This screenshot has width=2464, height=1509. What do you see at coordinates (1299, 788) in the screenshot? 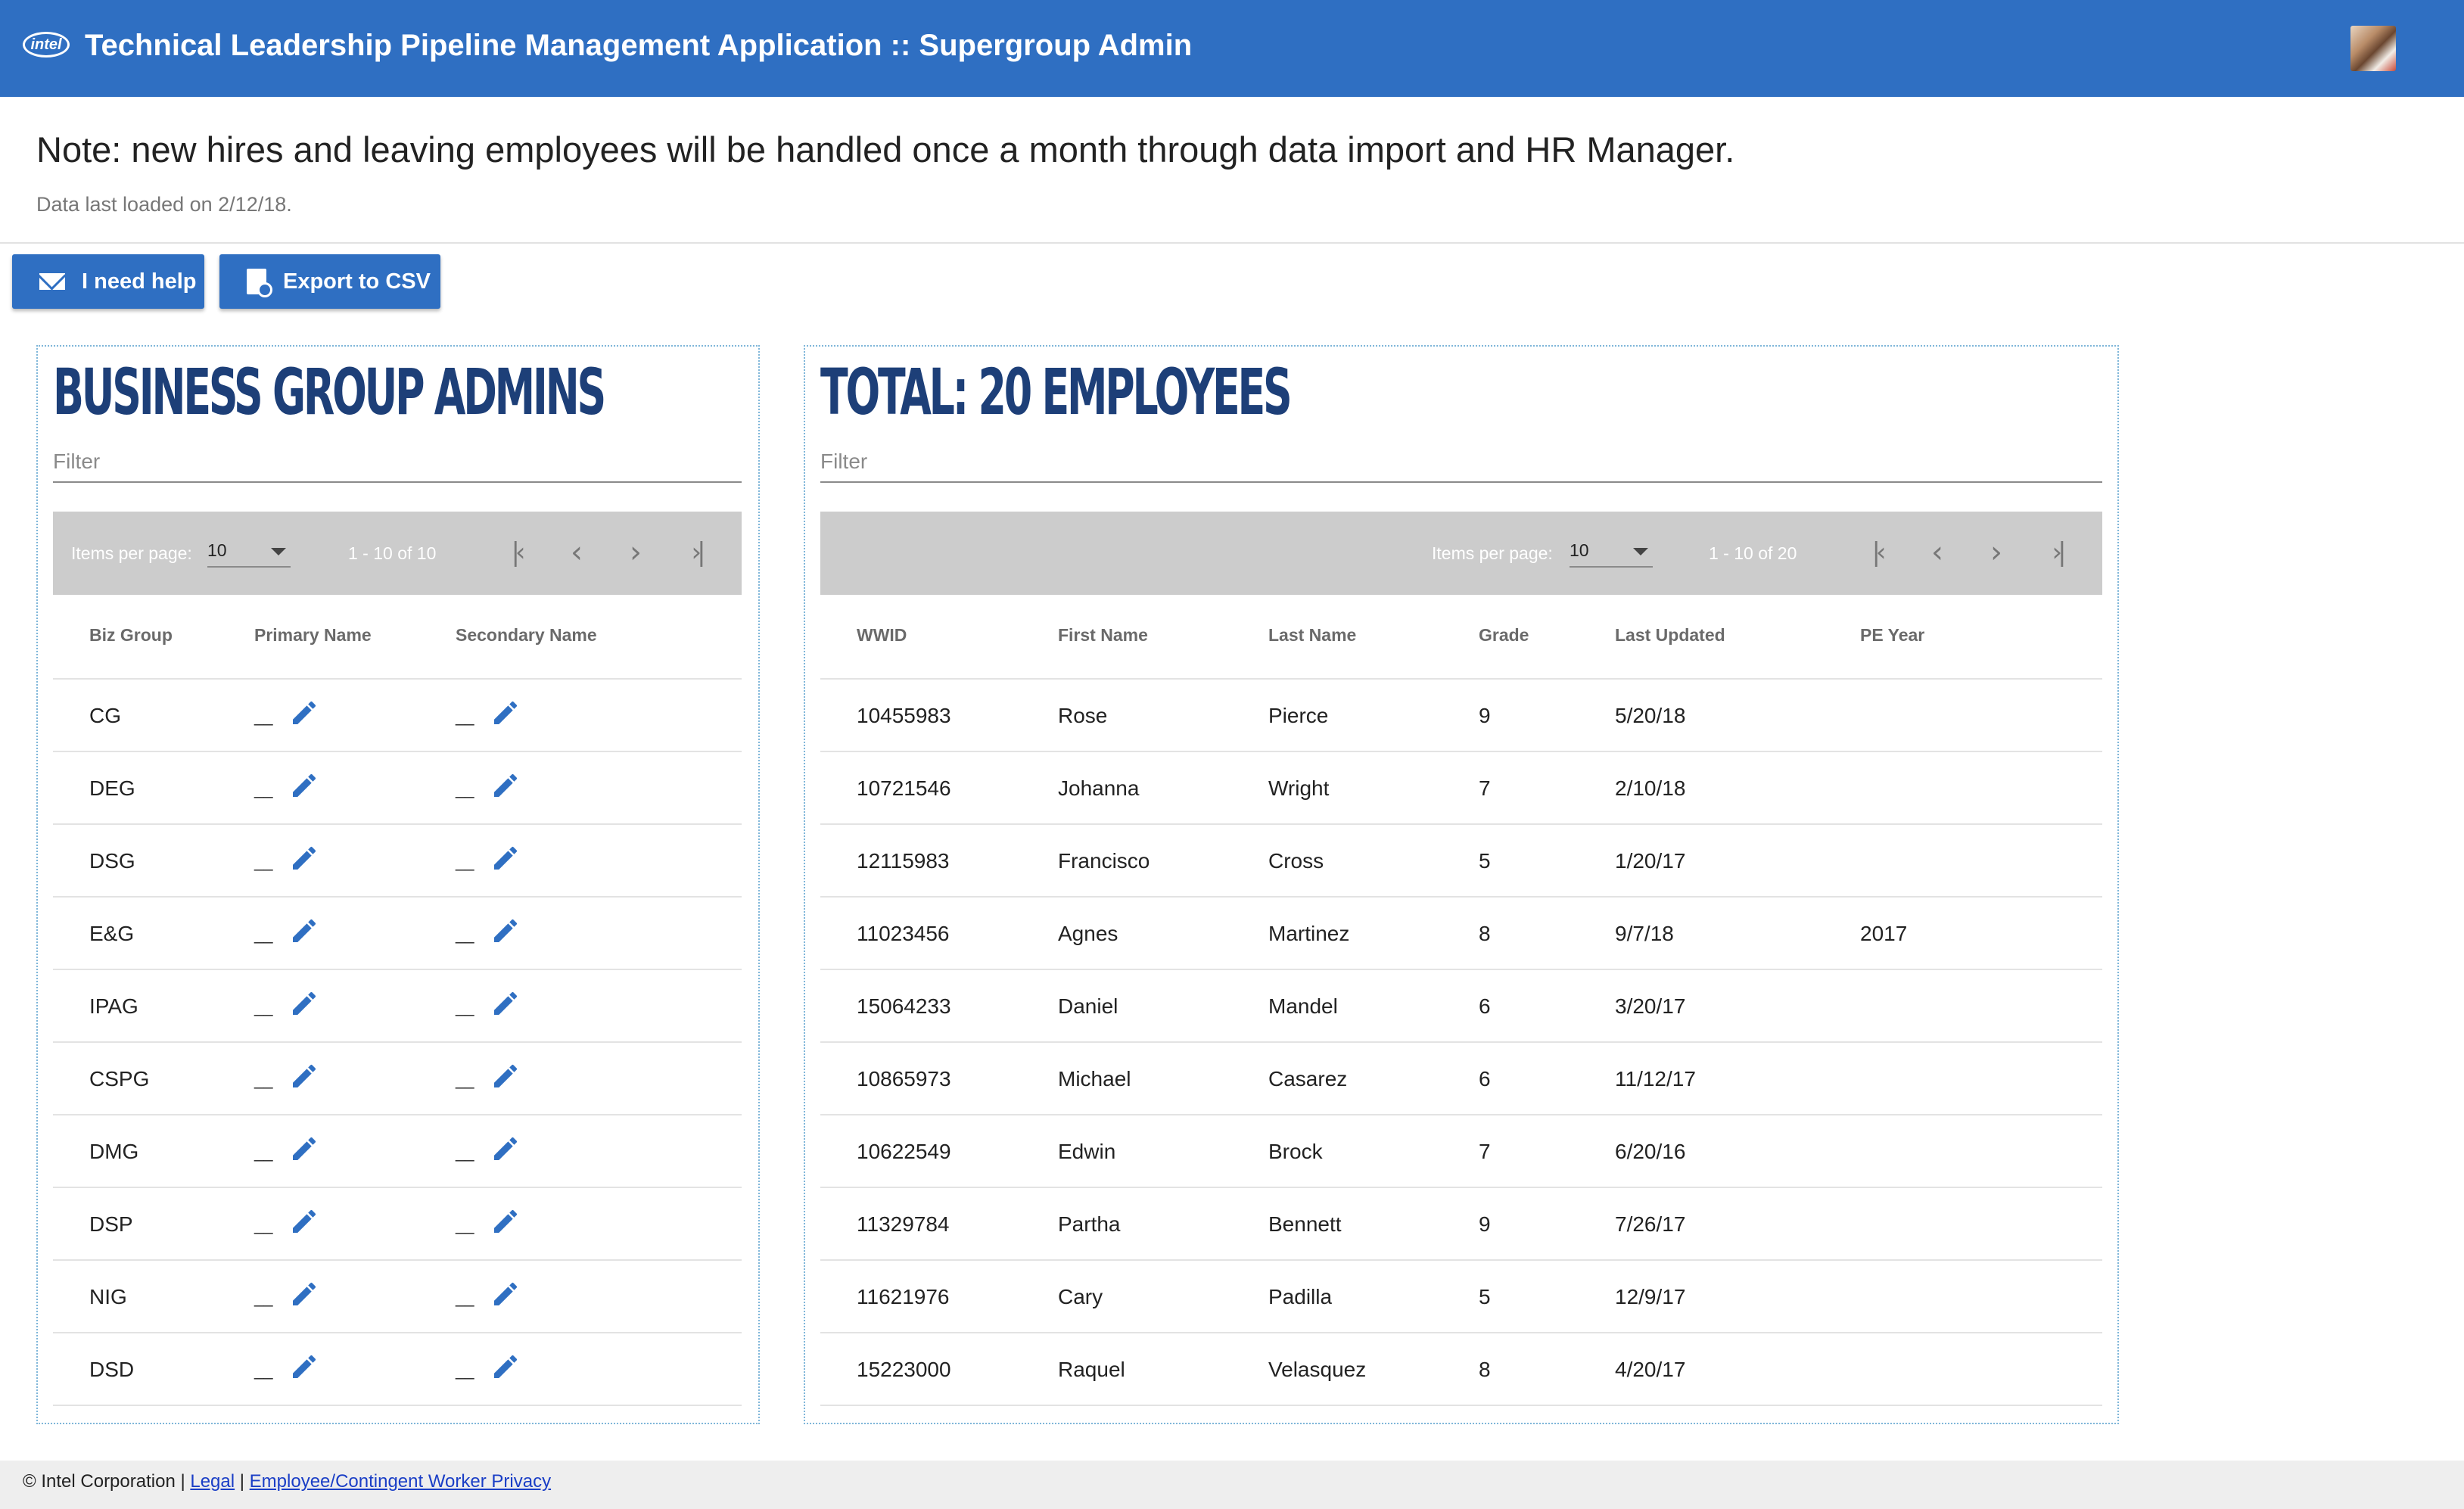
I see `last-name-cell: Wright` at bounding box center [1299, 788].